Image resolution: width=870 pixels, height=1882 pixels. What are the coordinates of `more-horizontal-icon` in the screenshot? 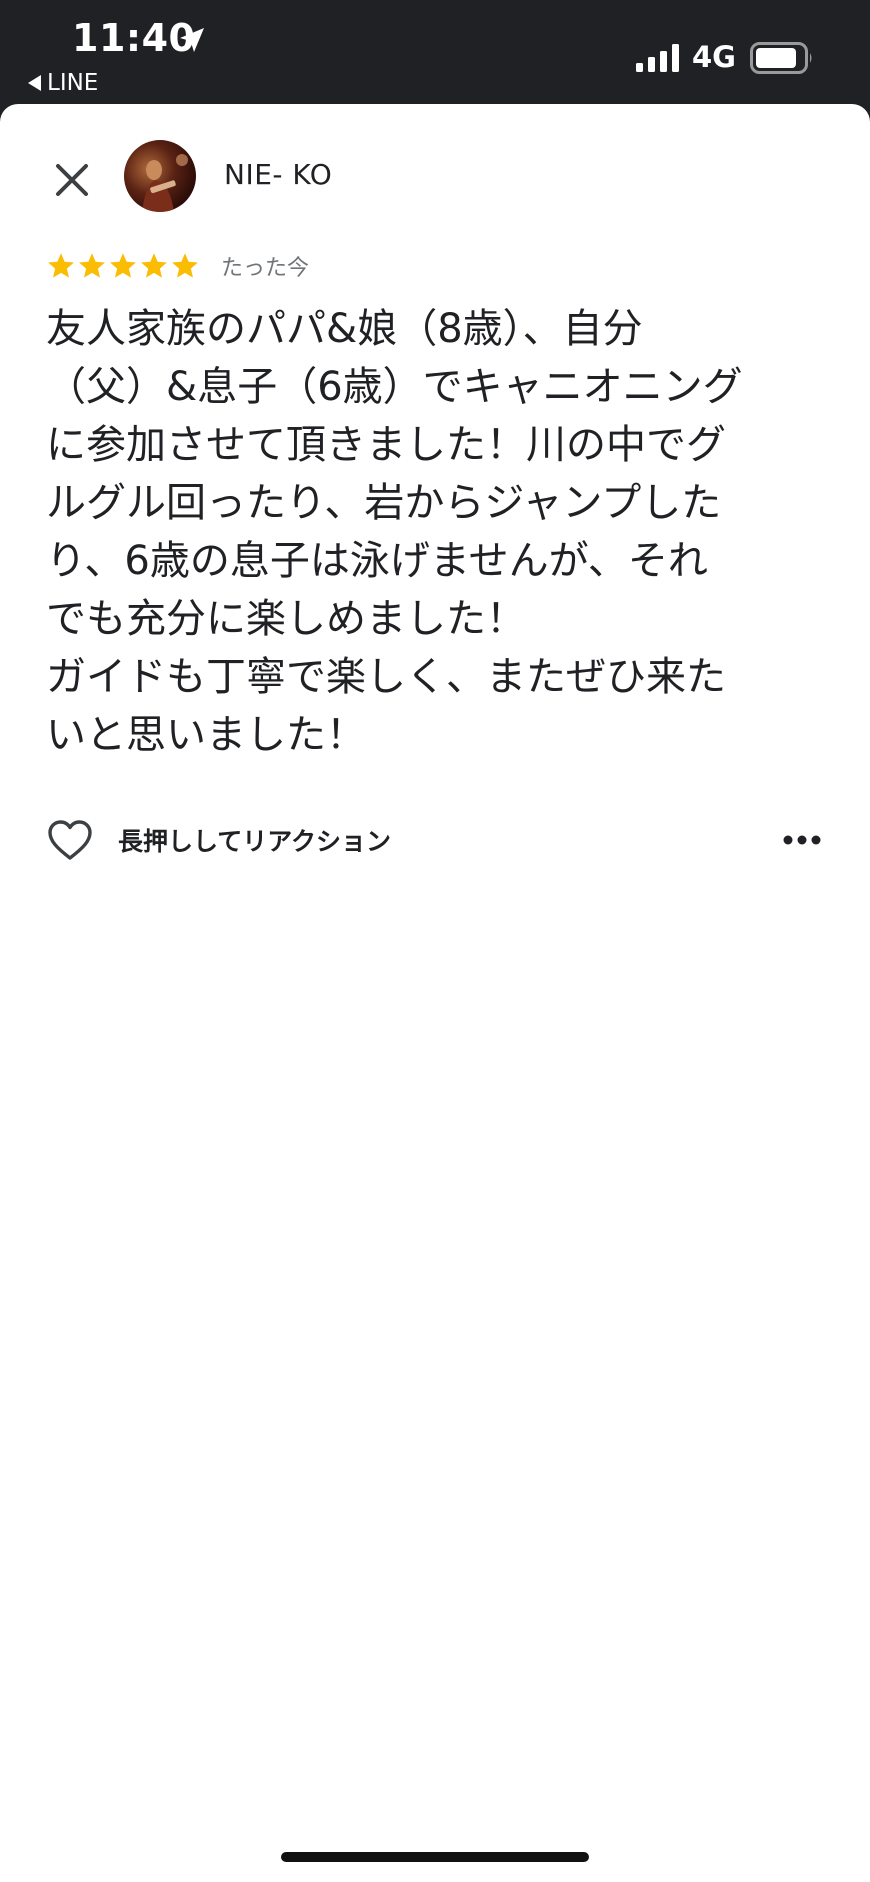 It's located at (802, 840).